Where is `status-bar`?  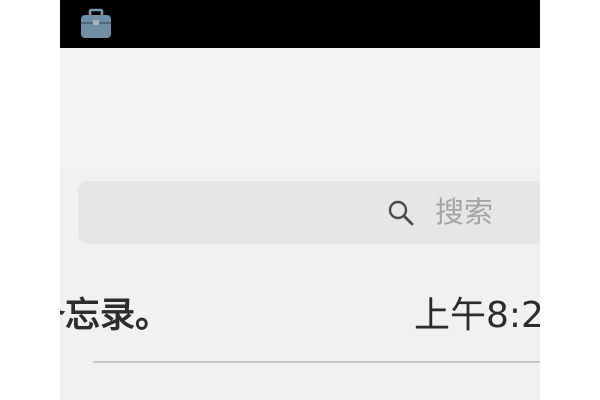
status-bar is located at coordinates (300, 24).